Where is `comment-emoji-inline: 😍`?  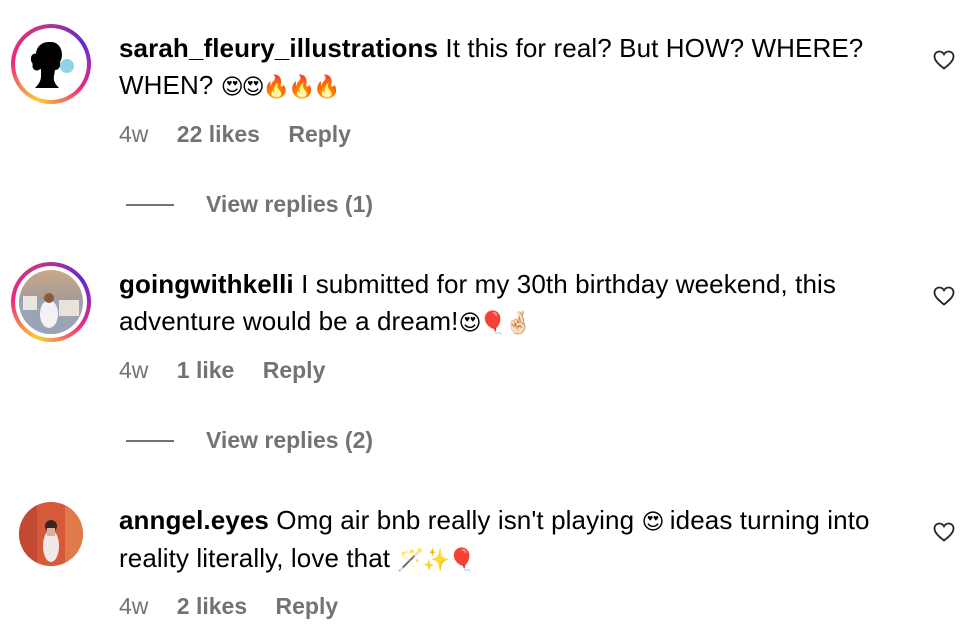
comment-emoji-inline: 😍 is located at coordinates (653, 521).